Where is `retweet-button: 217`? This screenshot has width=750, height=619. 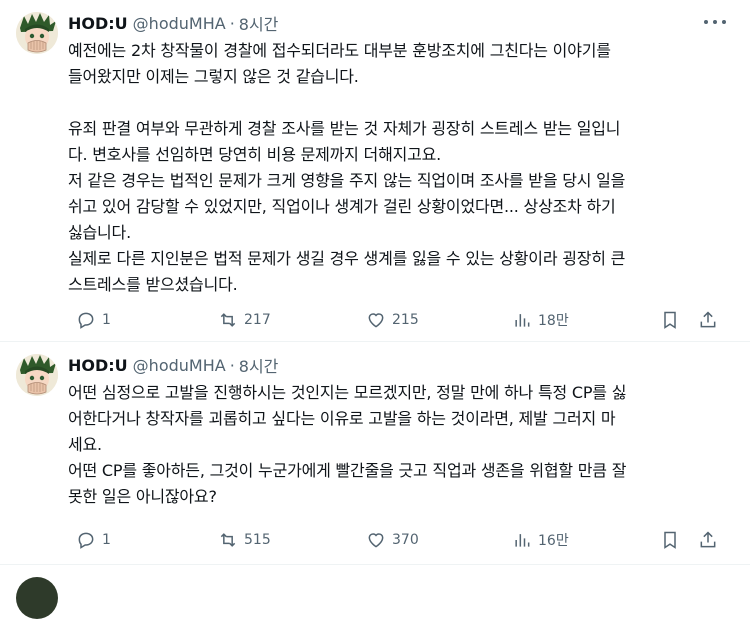
retweet-button: 217 is located at coordinates (244, 320).